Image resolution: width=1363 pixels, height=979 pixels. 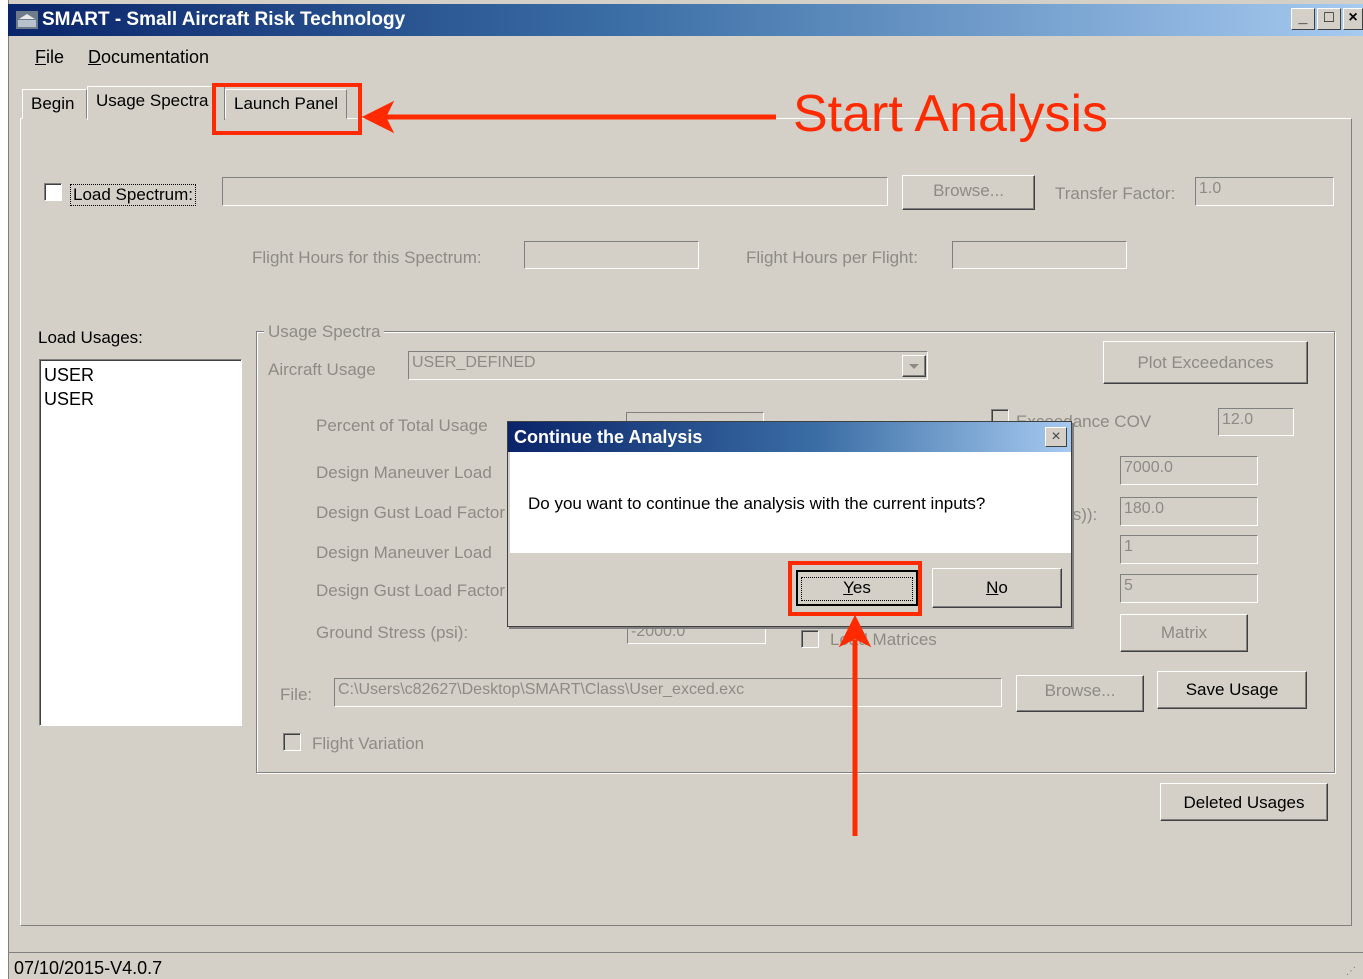 What do you see at coordinates (287, 109) in the screenshot?
I see `launch-panel-highlight-box` at bounding box center [287, 109].